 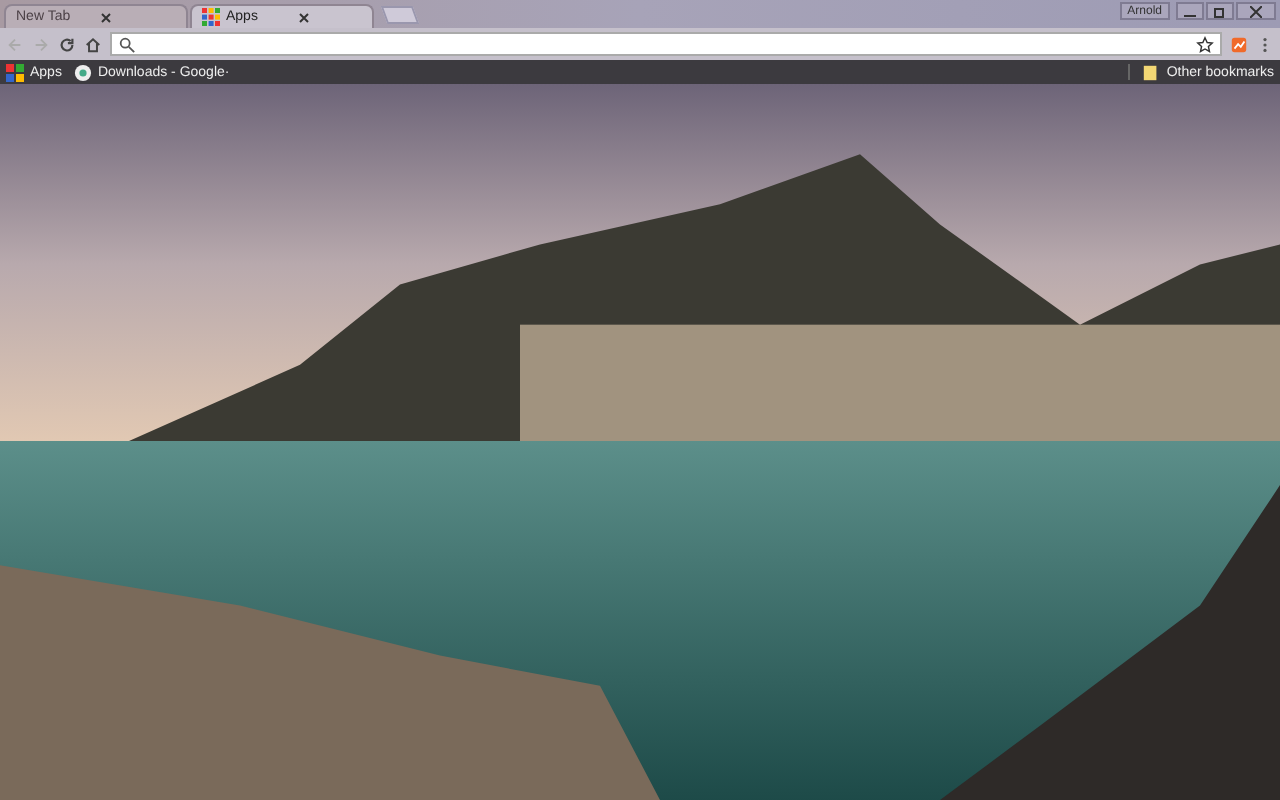 I want to click on reload-icon, so click(x=67, y=44).